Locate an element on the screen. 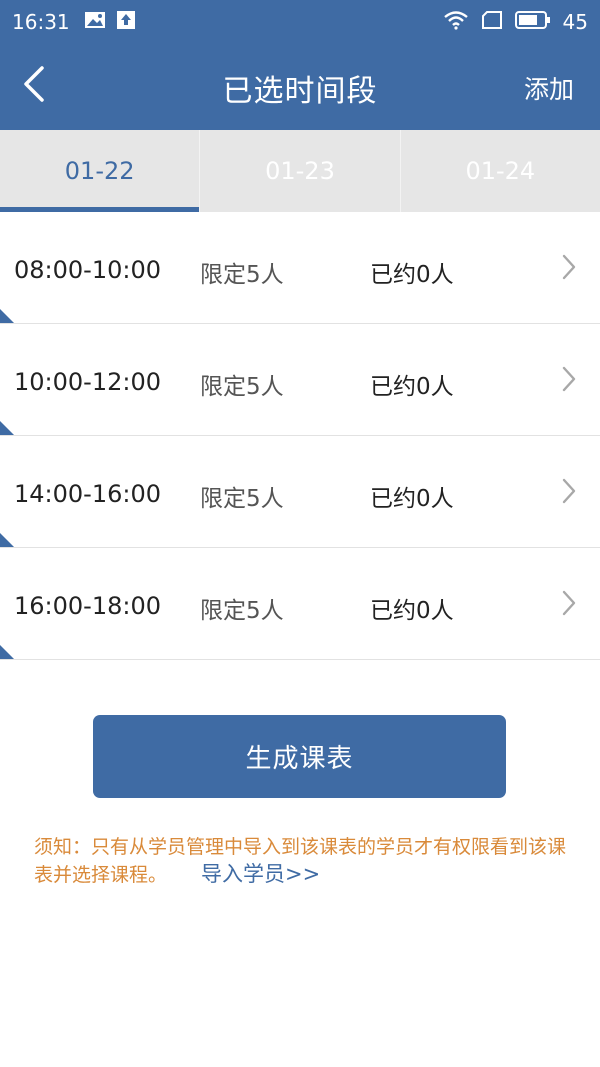  tab-01-23: 01-23 is located at coordinates (299, 171).